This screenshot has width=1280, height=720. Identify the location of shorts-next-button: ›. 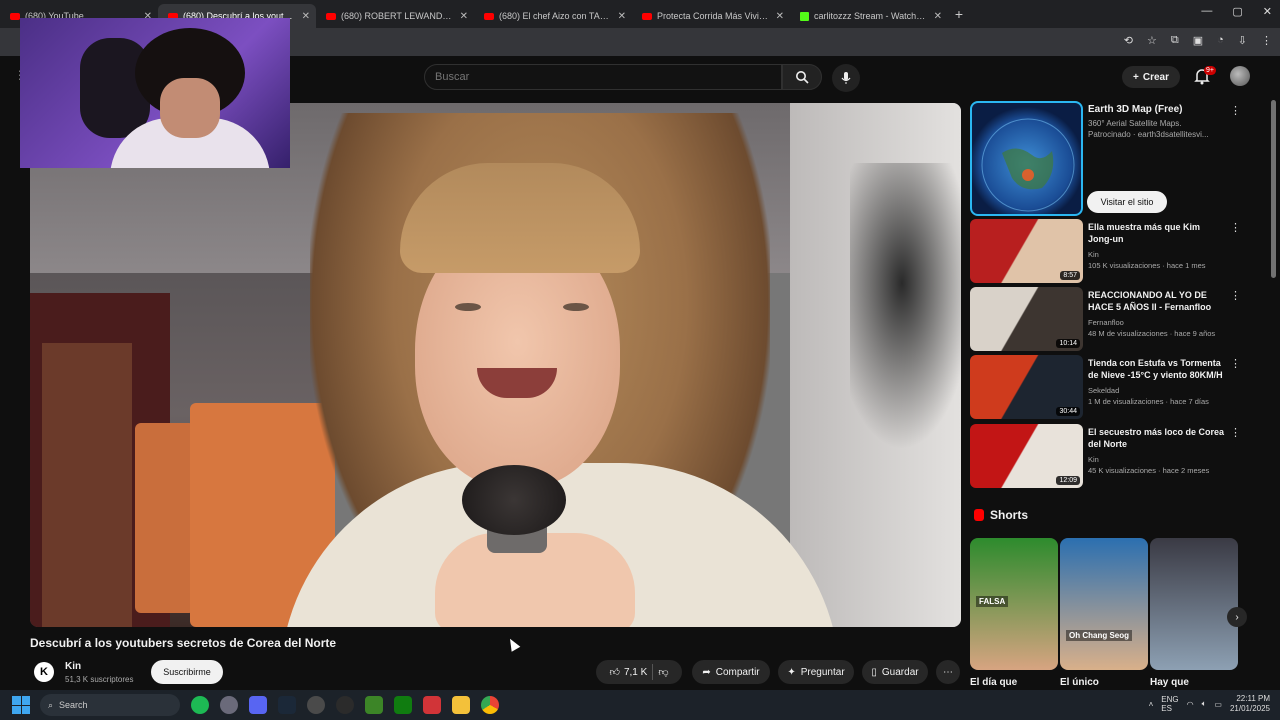
(1237, 617).